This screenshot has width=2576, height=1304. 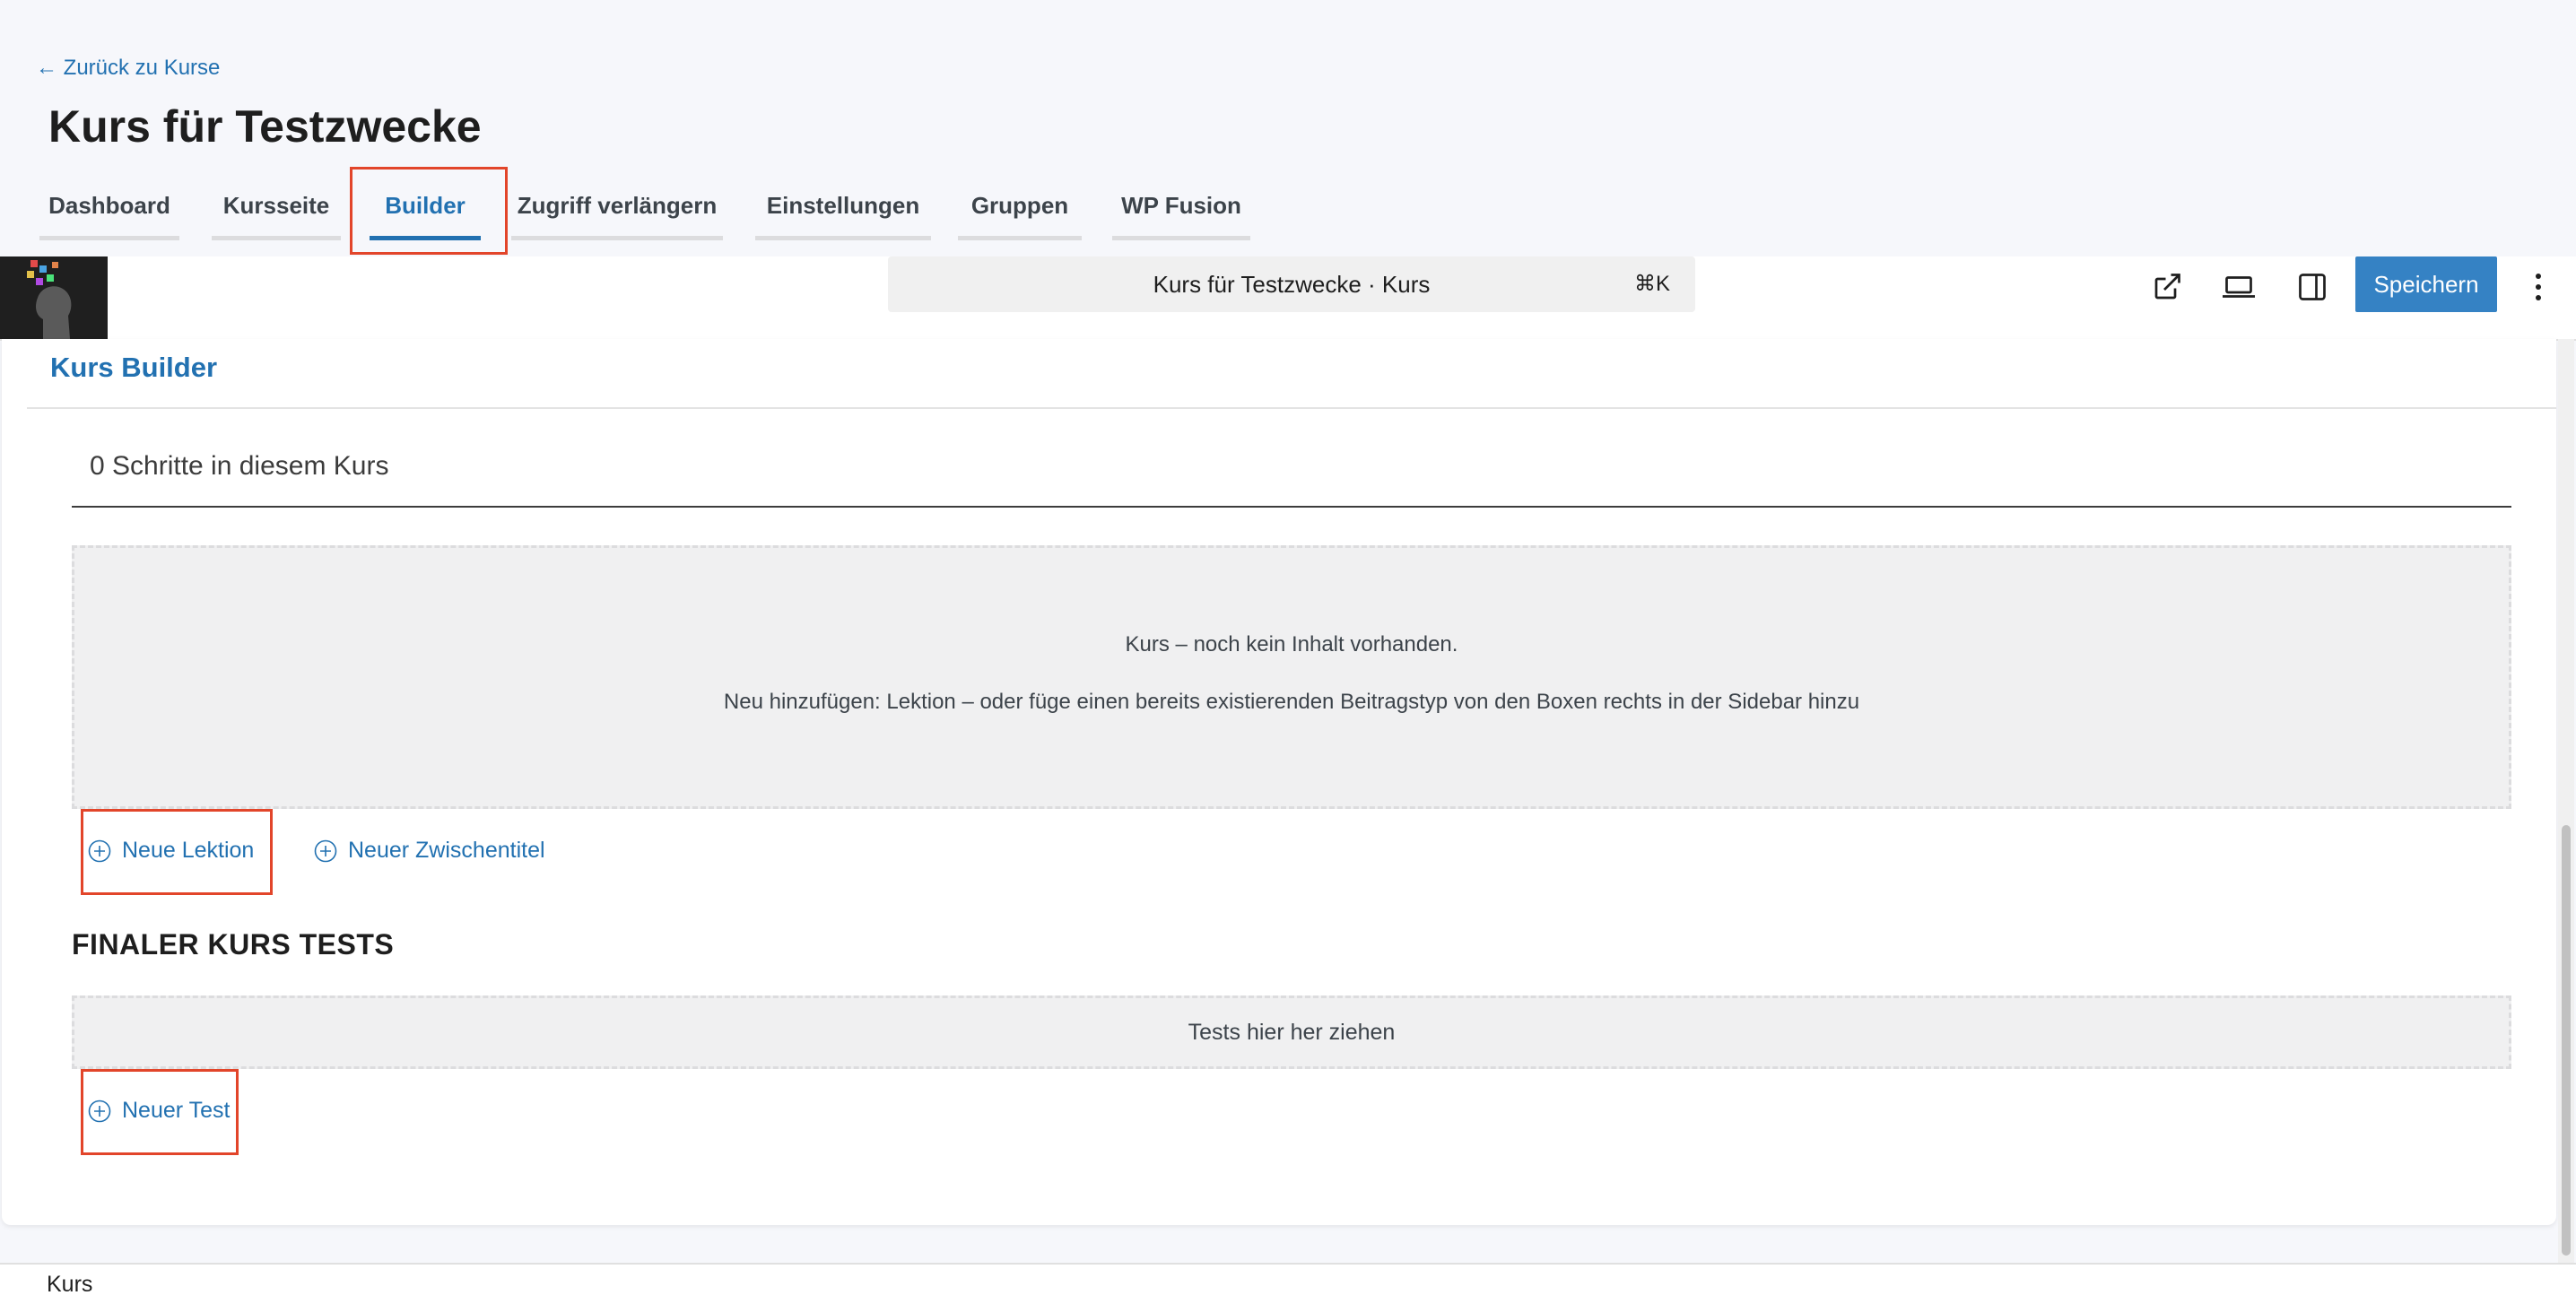 I want to click on page-title: Kurs für Testzwecke, so click(x=265, y=126).